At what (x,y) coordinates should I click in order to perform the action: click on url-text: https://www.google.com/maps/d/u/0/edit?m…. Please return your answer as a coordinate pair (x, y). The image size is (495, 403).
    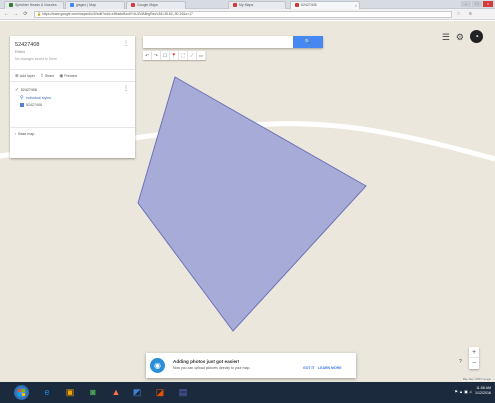
    Looking at the image, I should click on (117, 14).